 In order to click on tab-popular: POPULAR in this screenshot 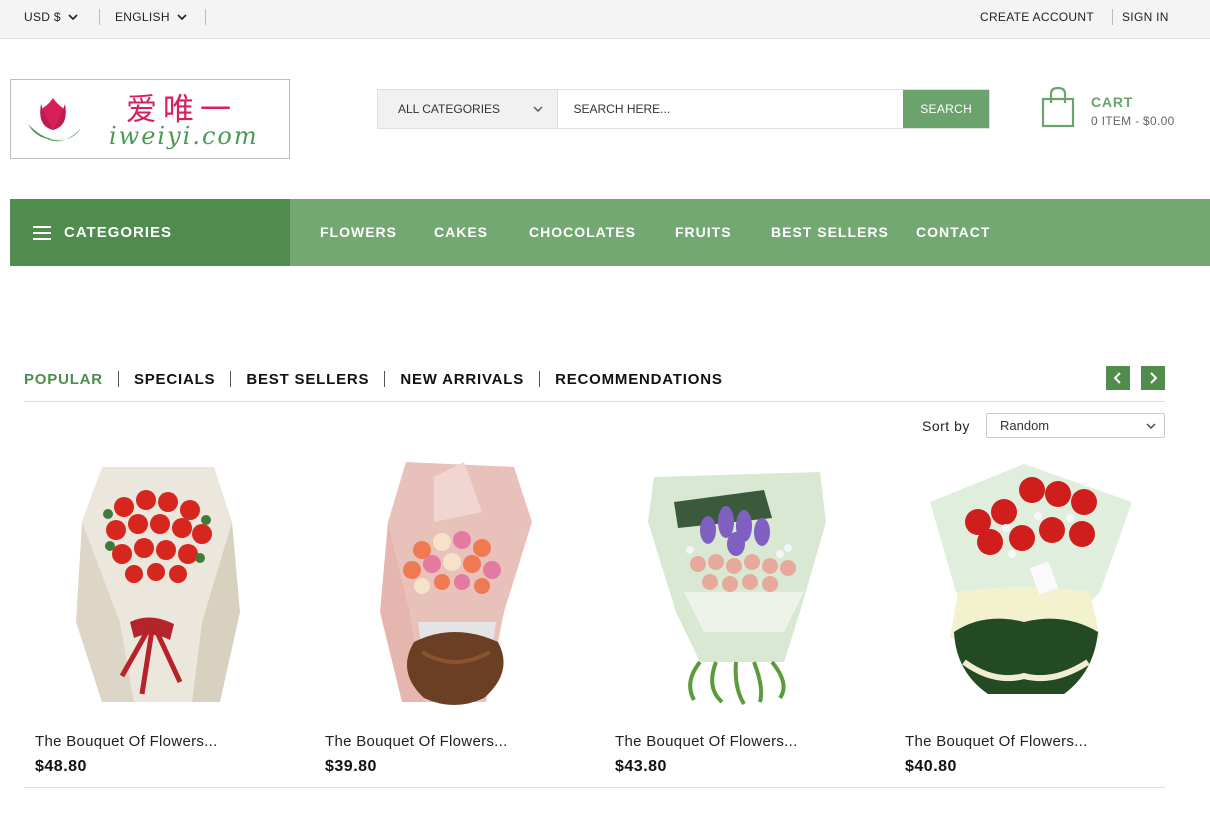, I will do `click(63, 379)`.